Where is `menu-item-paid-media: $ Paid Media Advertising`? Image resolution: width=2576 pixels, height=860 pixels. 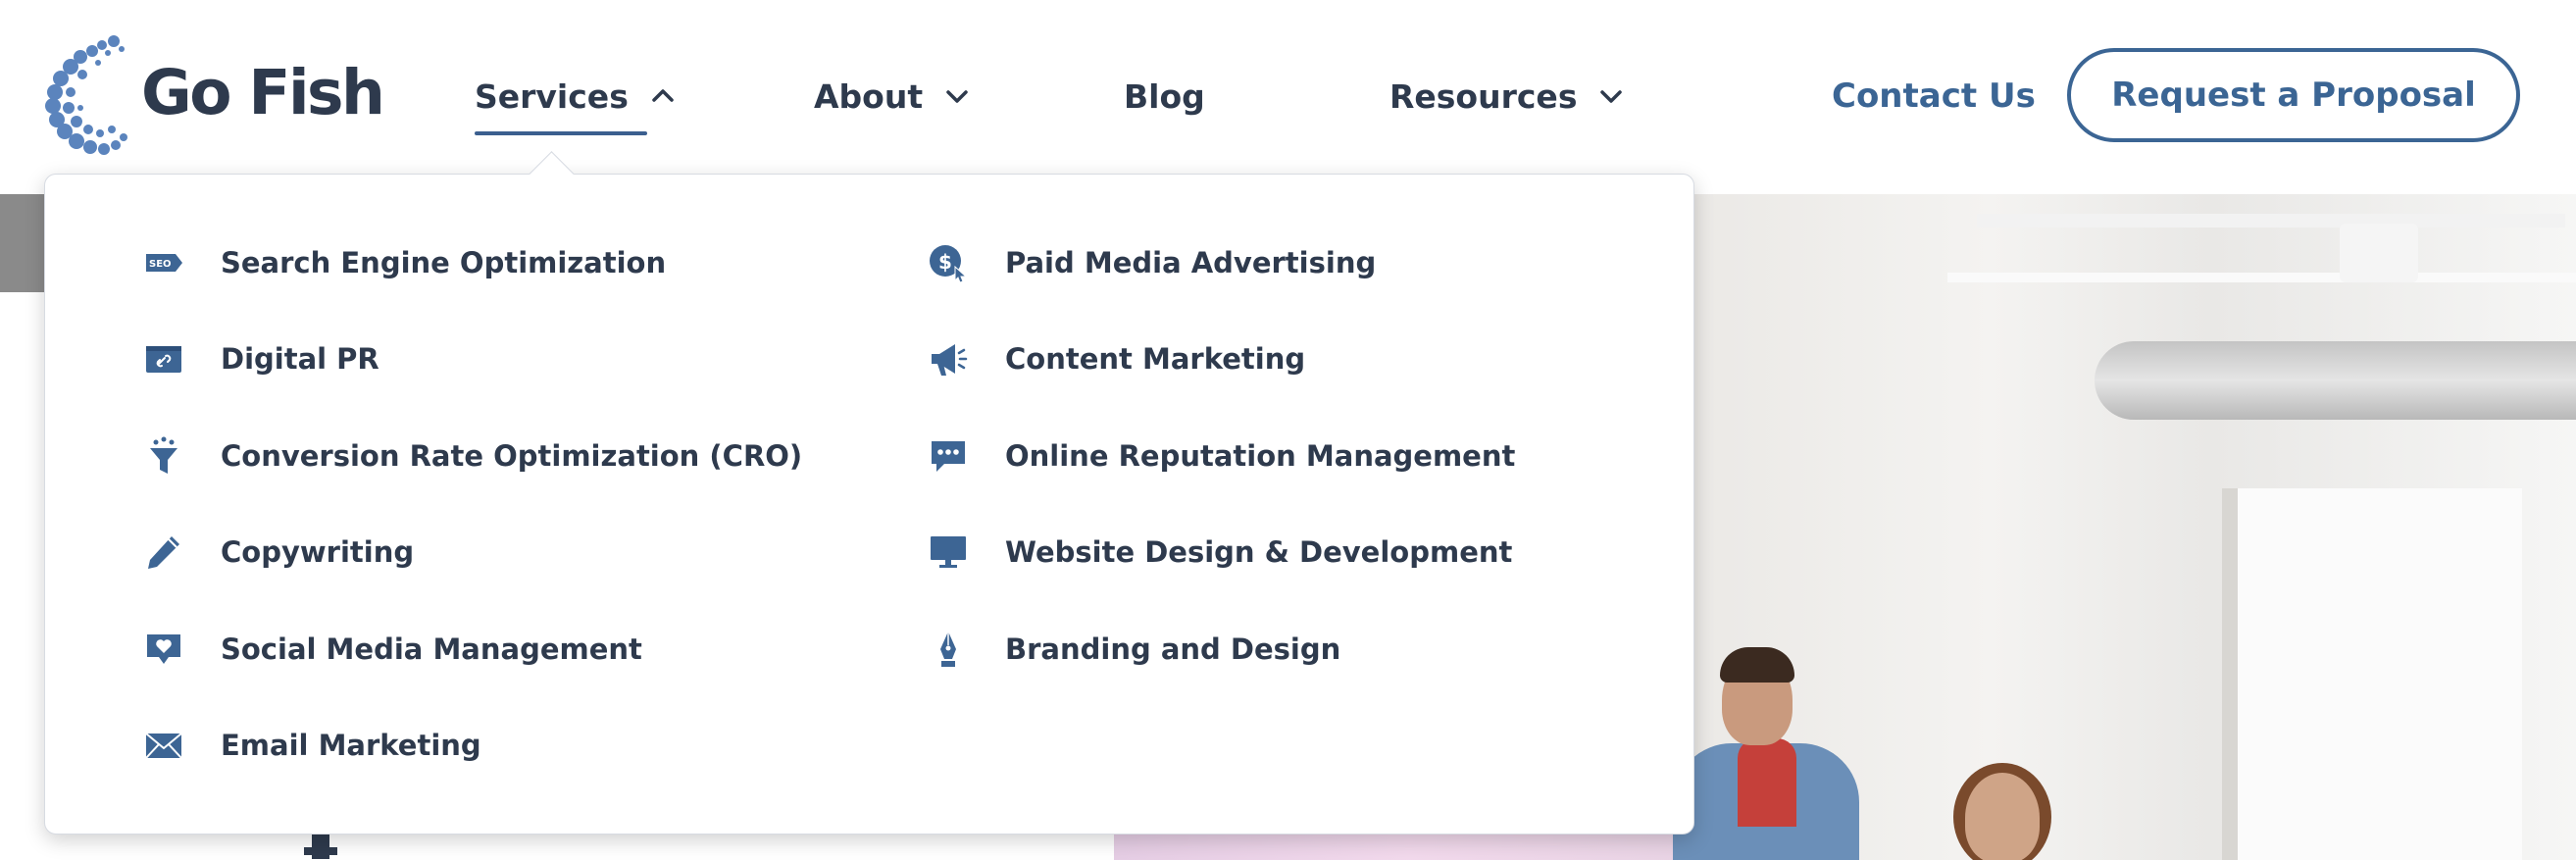
menu-item-paid-media: $ Paid Media Advertising is located at coordinates (1153, 263).